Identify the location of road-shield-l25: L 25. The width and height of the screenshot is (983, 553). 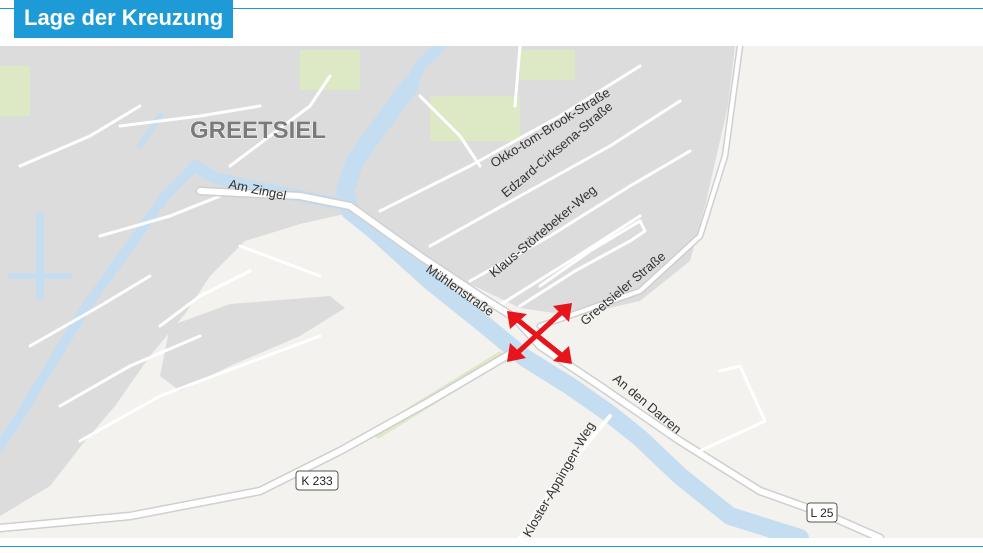
(822, 512).